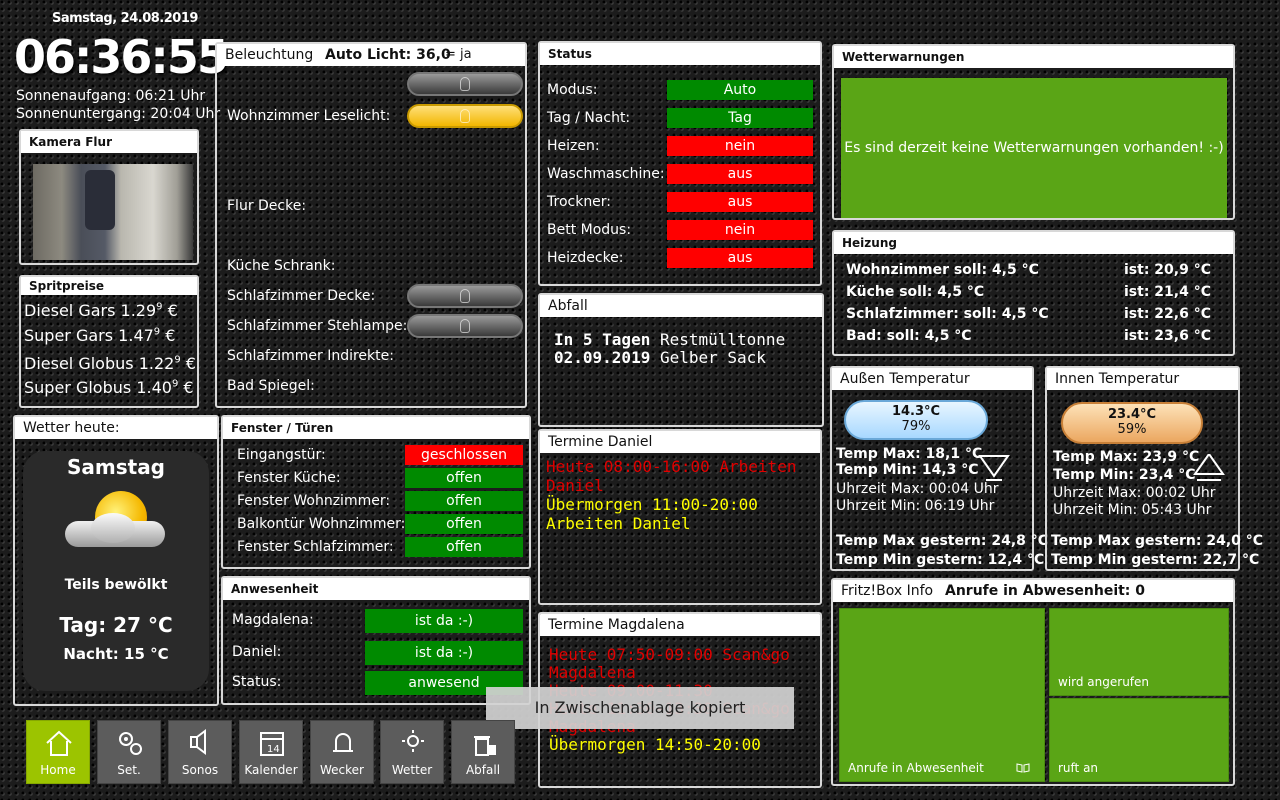  Describe the element at coordinates (412, 770) in the screenshot. I see `nav-label: Wetter` at that location.